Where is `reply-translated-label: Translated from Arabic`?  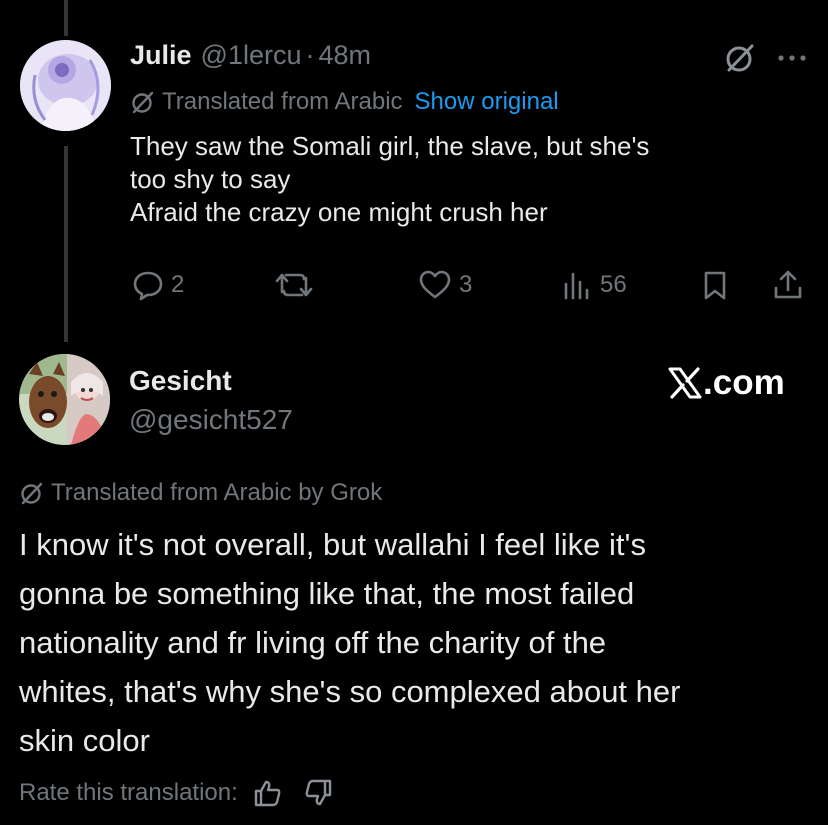 reply-translated-label: Translated from Arabic is located at coordinates (282, 101).